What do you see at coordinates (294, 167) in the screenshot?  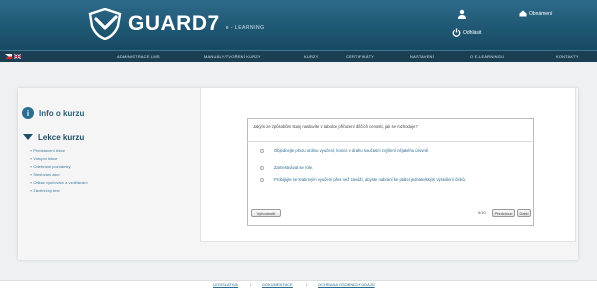 I see `answer-option-label: Zamestnávat se role.` at bounding box center [294, 167].